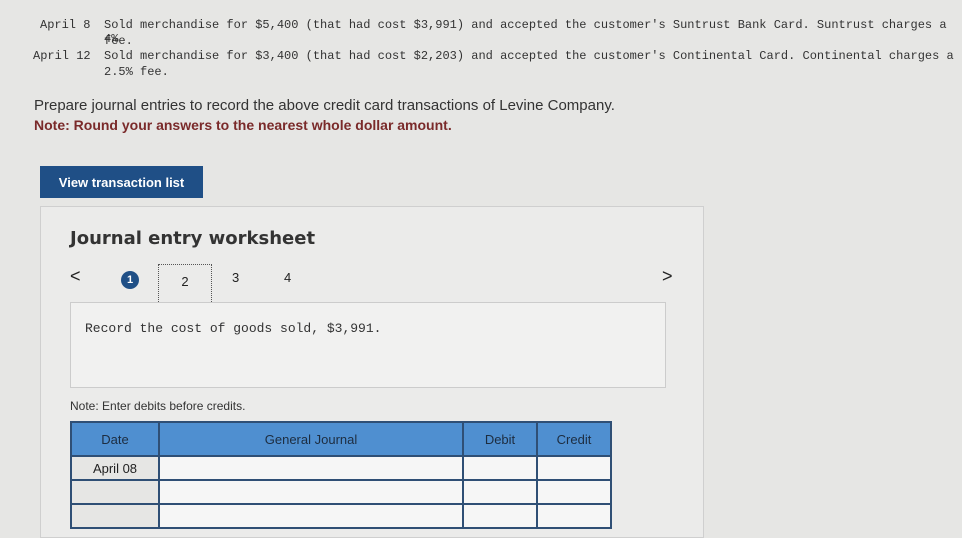 This screenshot has height=538, width=962. I want to click on next-arrow-icon: >, so click(667, 276).